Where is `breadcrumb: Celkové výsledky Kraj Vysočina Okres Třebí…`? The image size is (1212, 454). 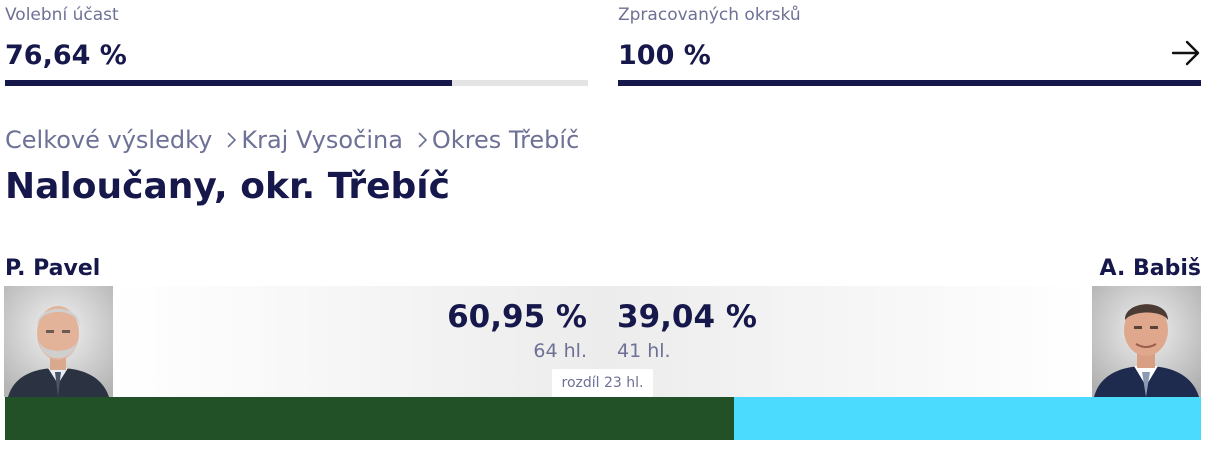
breadcrumb: Celkové výsledky Kraj Vysočina Okres Třebí… is located at coordinates (292, 140).